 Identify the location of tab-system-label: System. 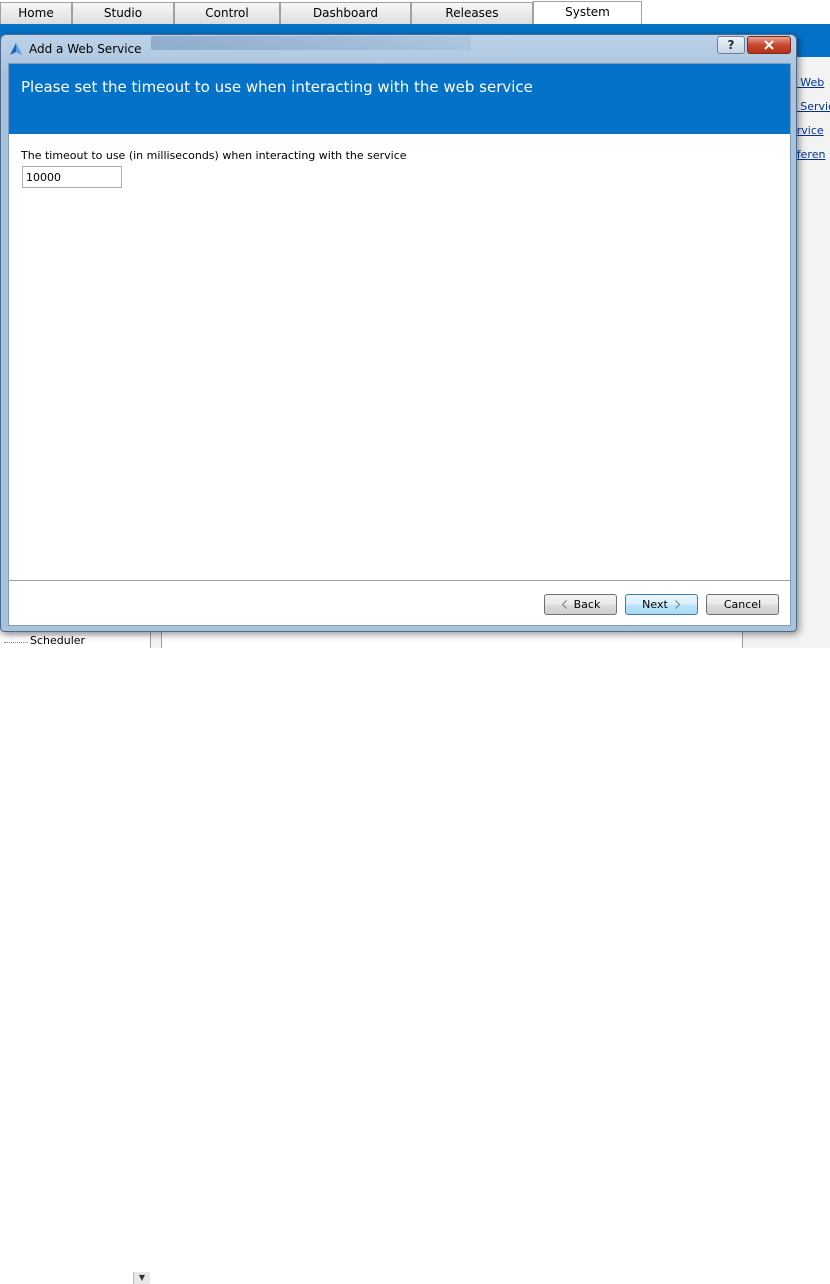
(587, 12).